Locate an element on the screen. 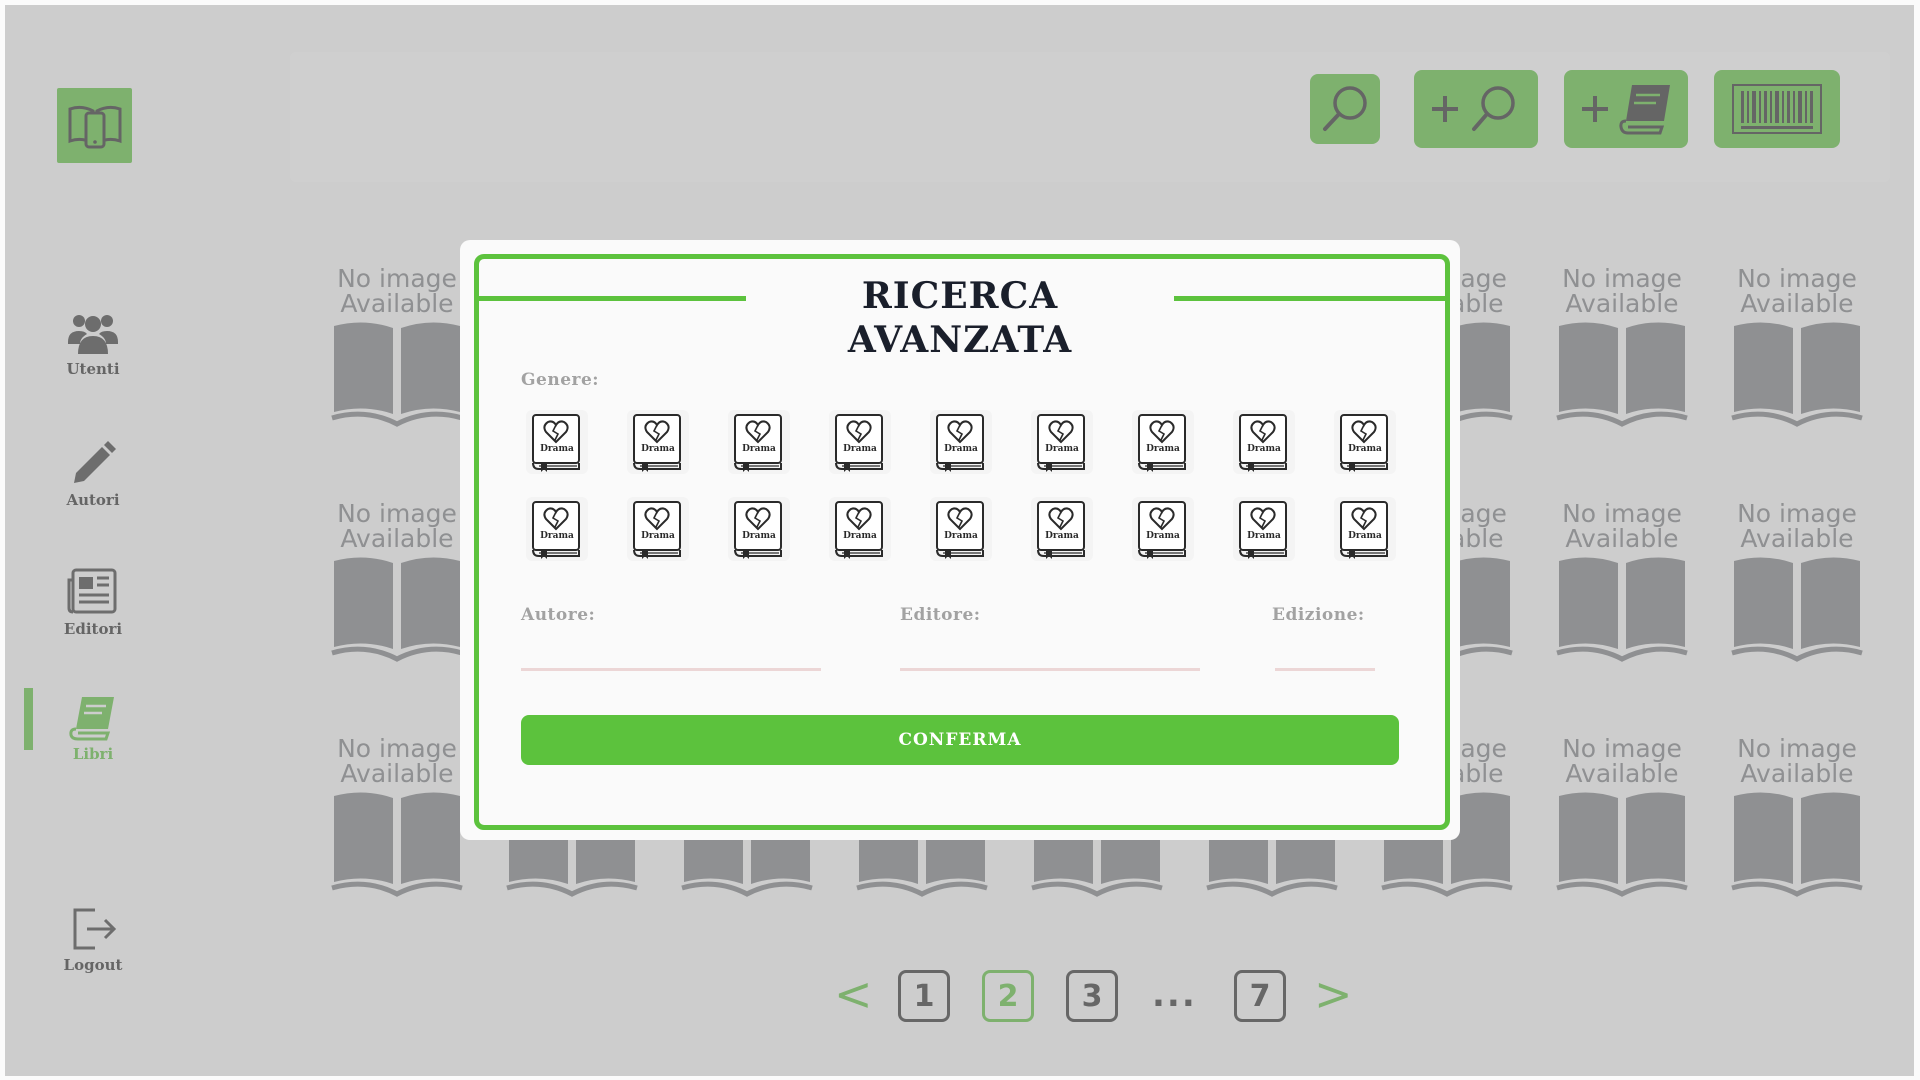  edition-input is located at coordinates (1325, 654).